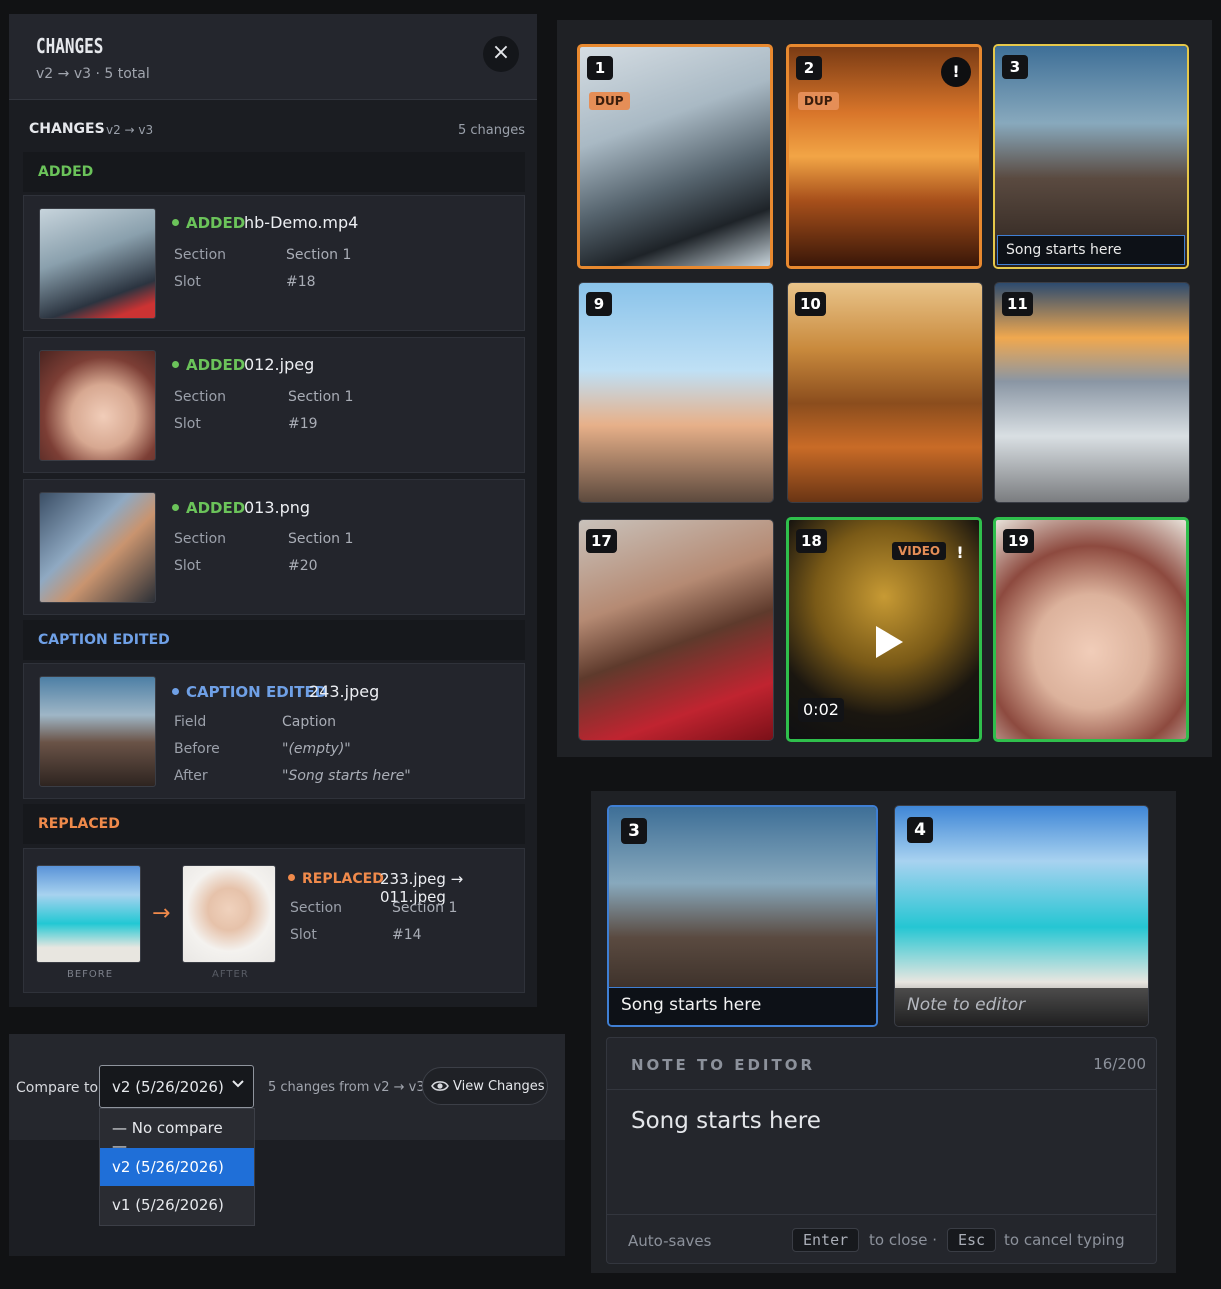  I want to click on field-value: #14, so click(407, 935).